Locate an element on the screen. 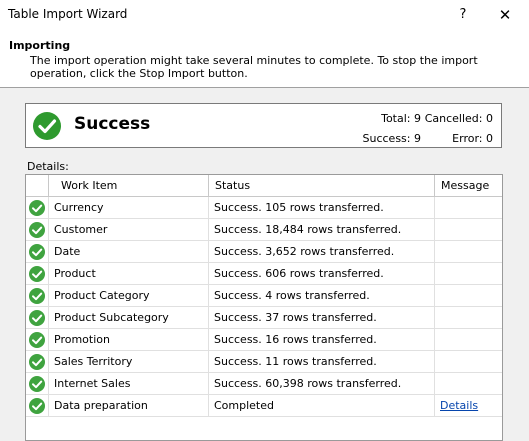  header-icon-column is located at coordinates (37, 185).